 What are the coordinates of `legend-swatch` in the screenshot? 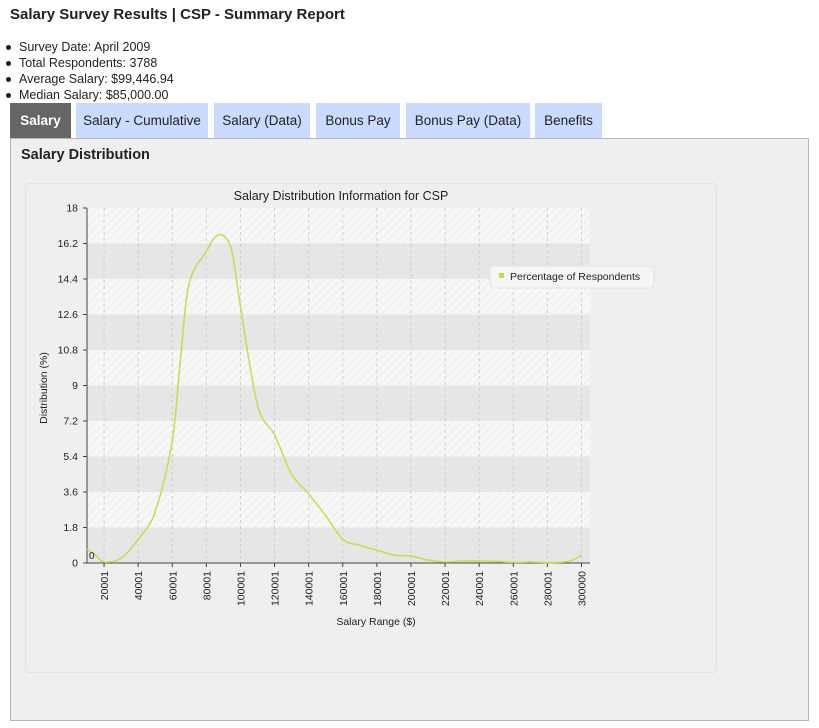 It's located at (501, 275).